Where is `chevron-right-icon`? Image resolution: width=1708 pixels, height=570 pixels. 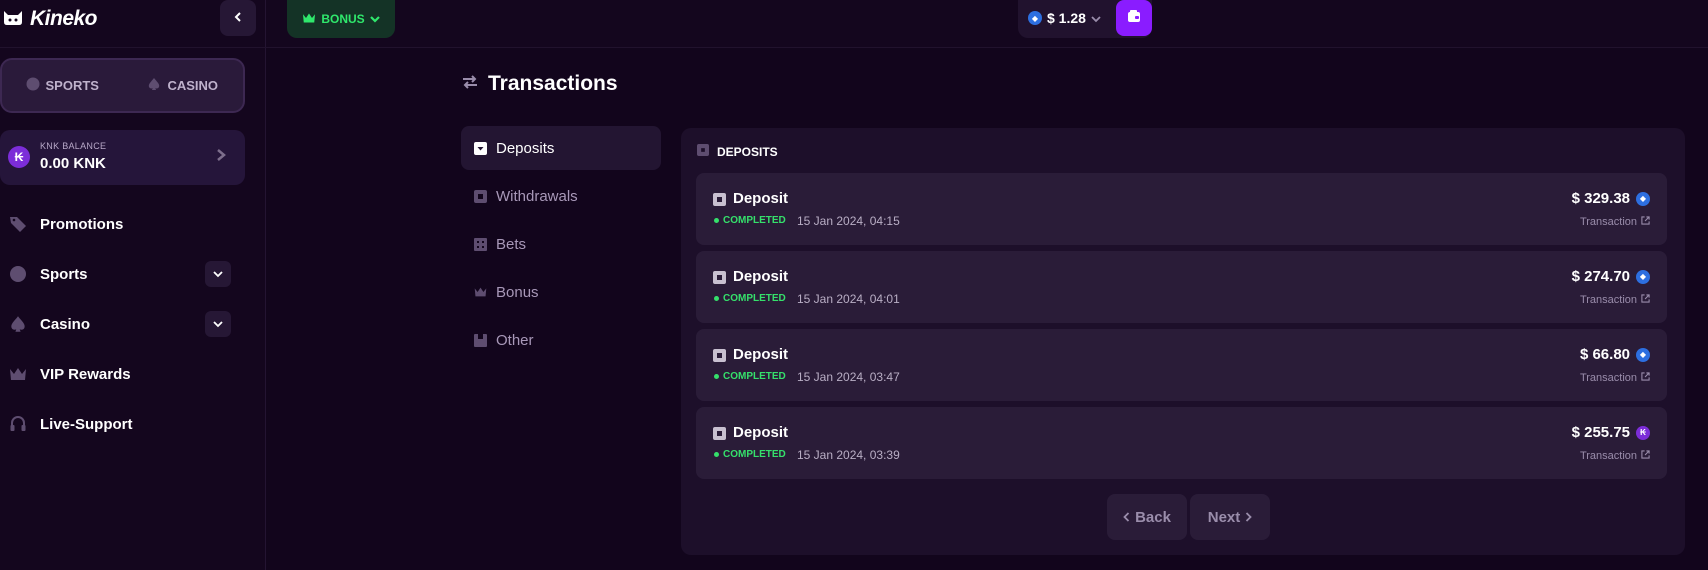 chevron-right-icon is located at coordinates (221, 156).